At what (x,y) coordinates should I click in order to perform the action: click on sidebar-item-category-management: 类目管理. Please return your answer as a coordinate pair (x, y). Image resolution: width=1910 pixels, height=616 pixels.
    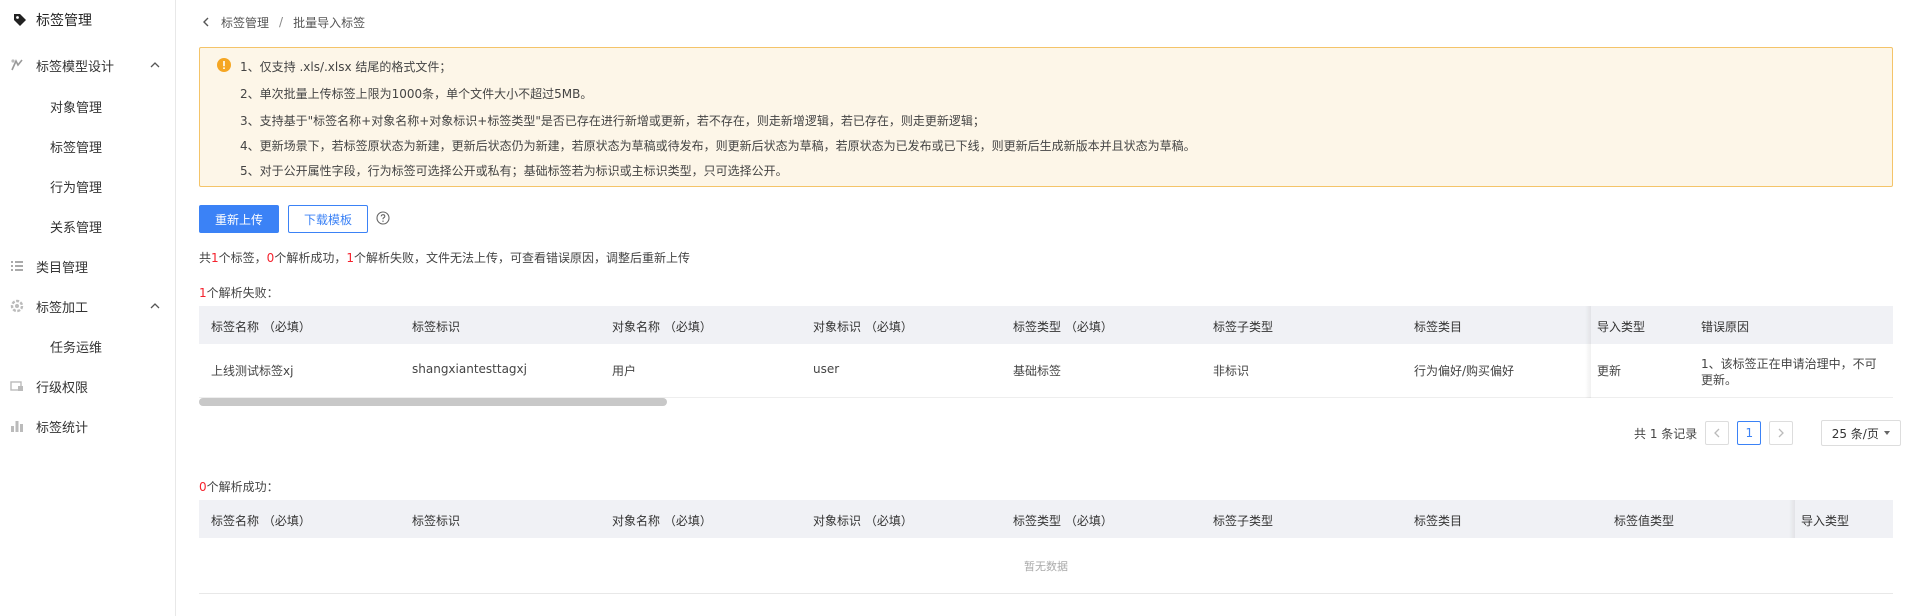
    Looking at the image, I should click on (87, 266).